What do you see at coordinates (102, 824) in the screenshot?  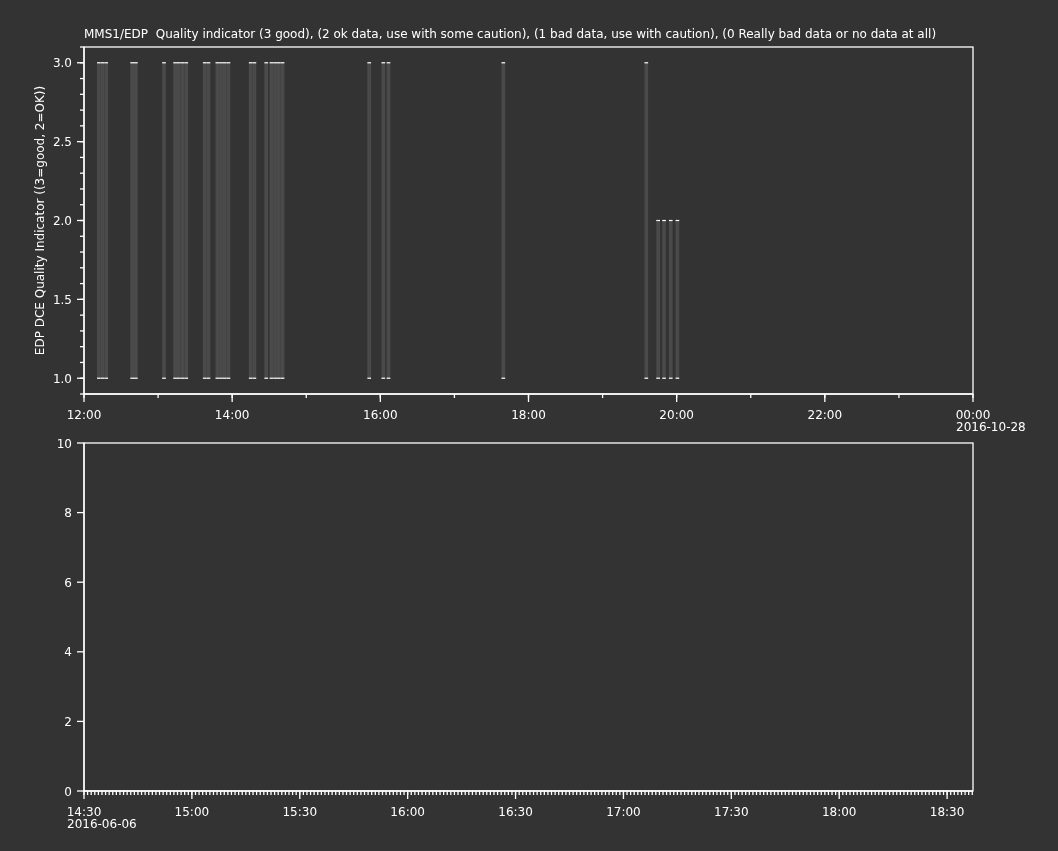 I see `date-label: 2016-06-06` at bounding box center [102, 824].